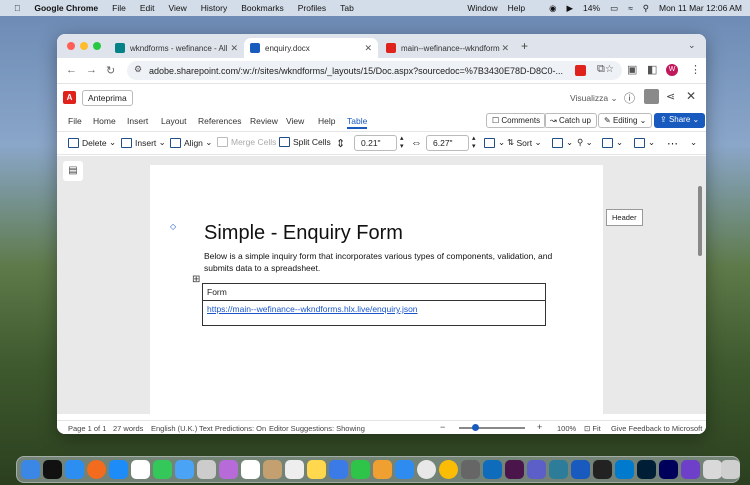  Describe the element at coordinates (652, 69) in the screenshot. I see `sidebar-icon: ◧` at that location.